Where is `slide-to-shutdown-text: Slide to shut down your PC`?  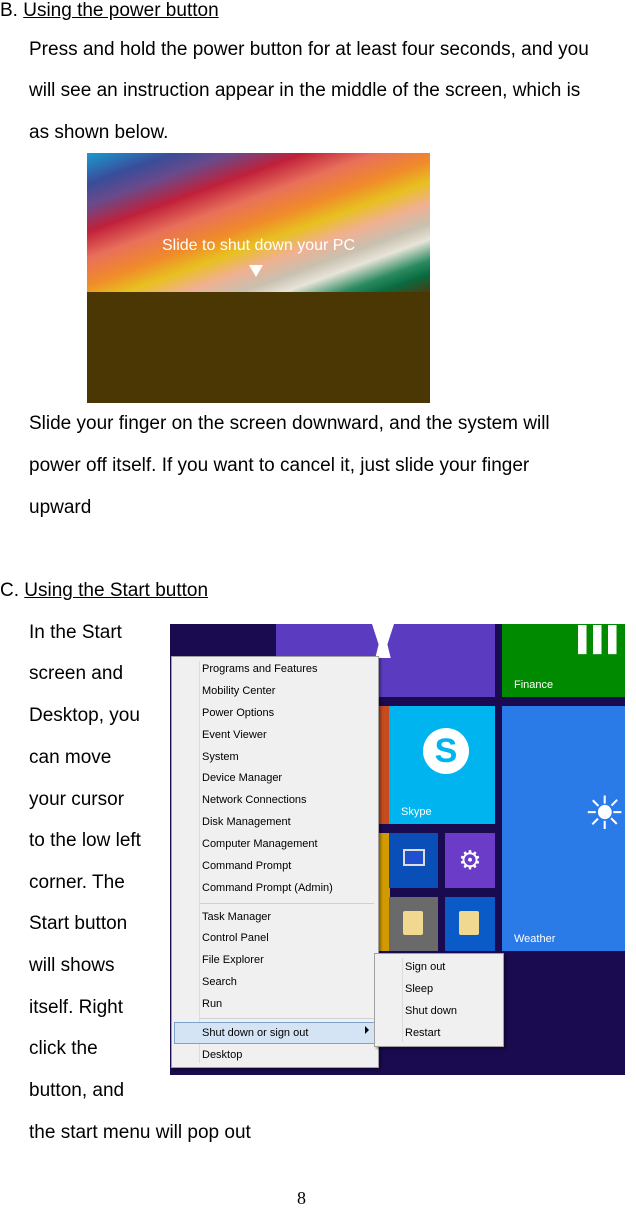 slide-to-shutdown-text: Slide to shut down your PC is located at coordinates (258, 245).